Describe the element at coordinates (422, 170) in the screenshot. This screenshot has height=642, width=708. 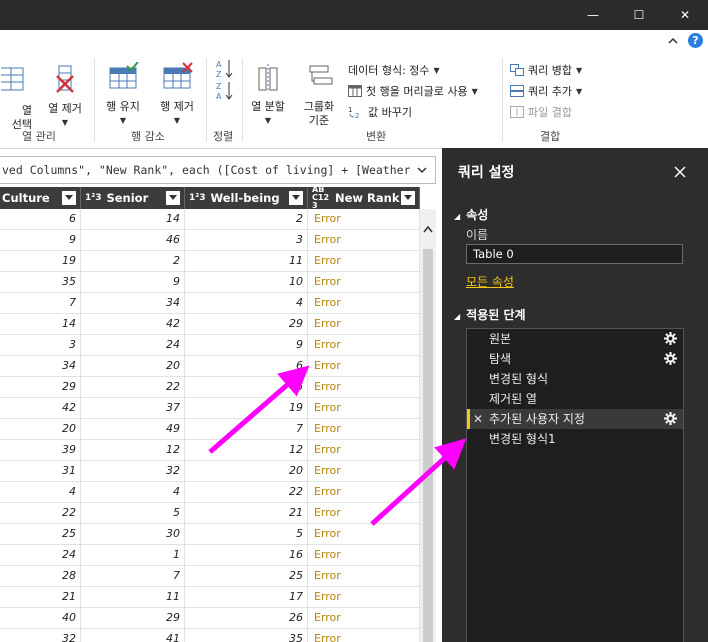
I see `expand-formula-icon` at that location.